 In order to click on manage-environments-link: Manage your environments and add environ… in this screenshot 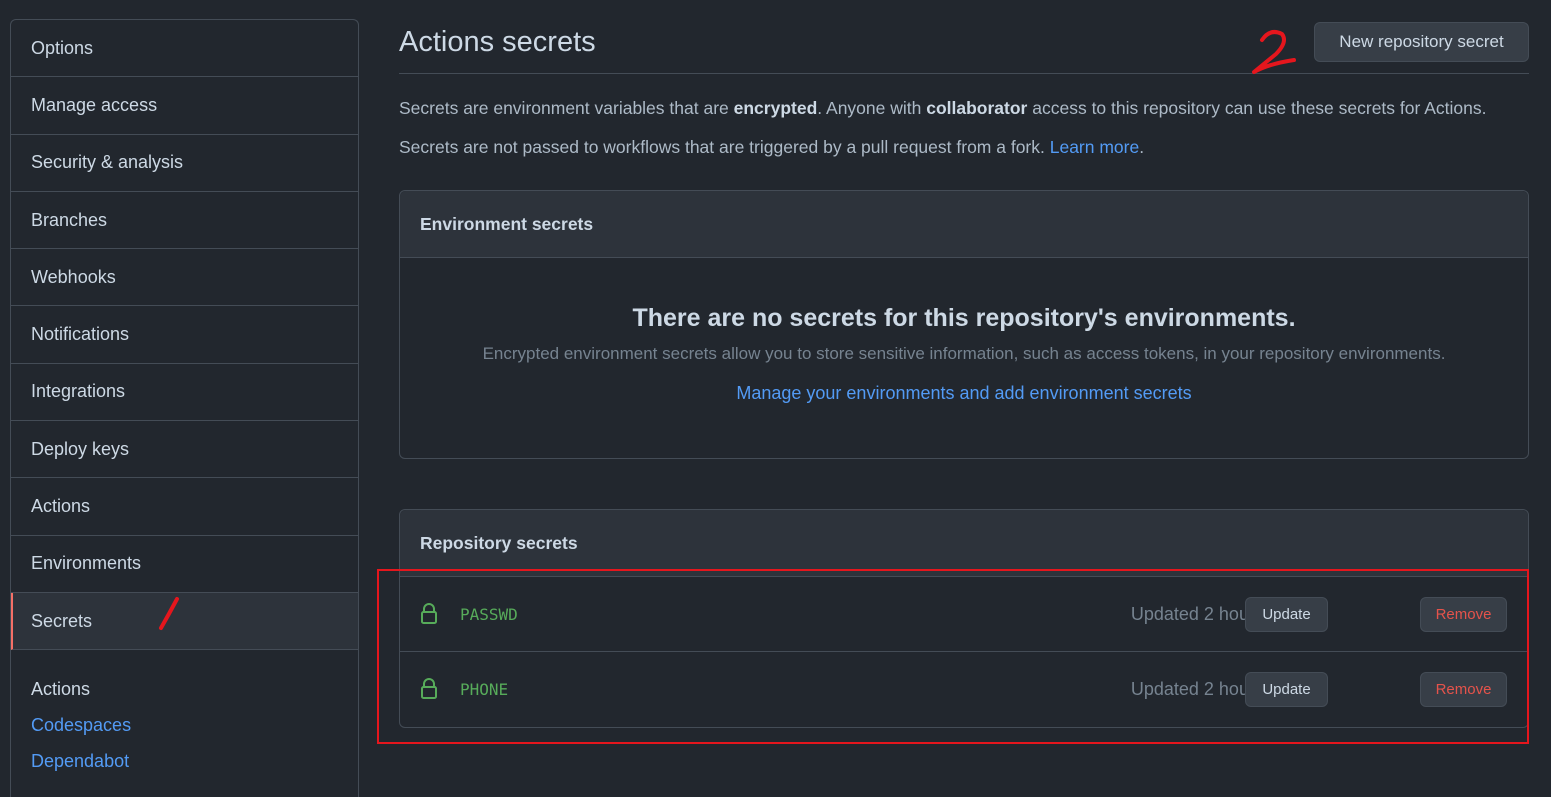, I will do `click(964, 393)`.